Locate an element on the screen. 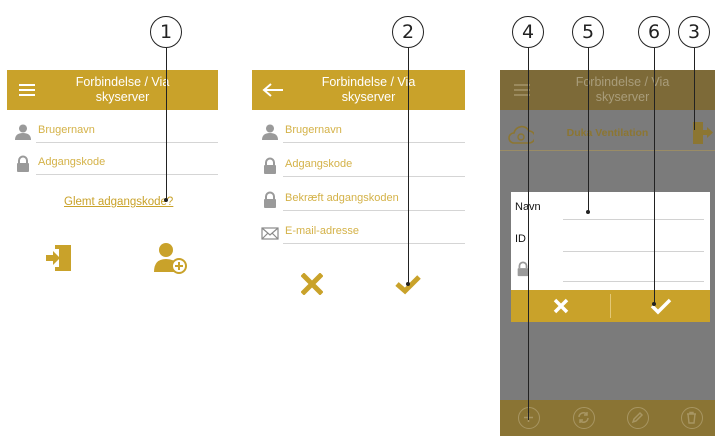 Image resolution: width=715 pixels, height=436 pixels. delete-icon is located at coordinates (692, 418).